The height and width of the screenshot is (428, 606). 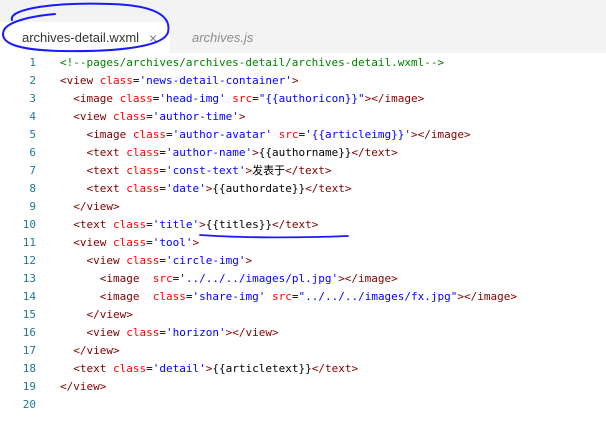 What do you see at coordinates (29, 332) in the screenshot?
I see `line-number: 16` at bounding box center [29, 332].